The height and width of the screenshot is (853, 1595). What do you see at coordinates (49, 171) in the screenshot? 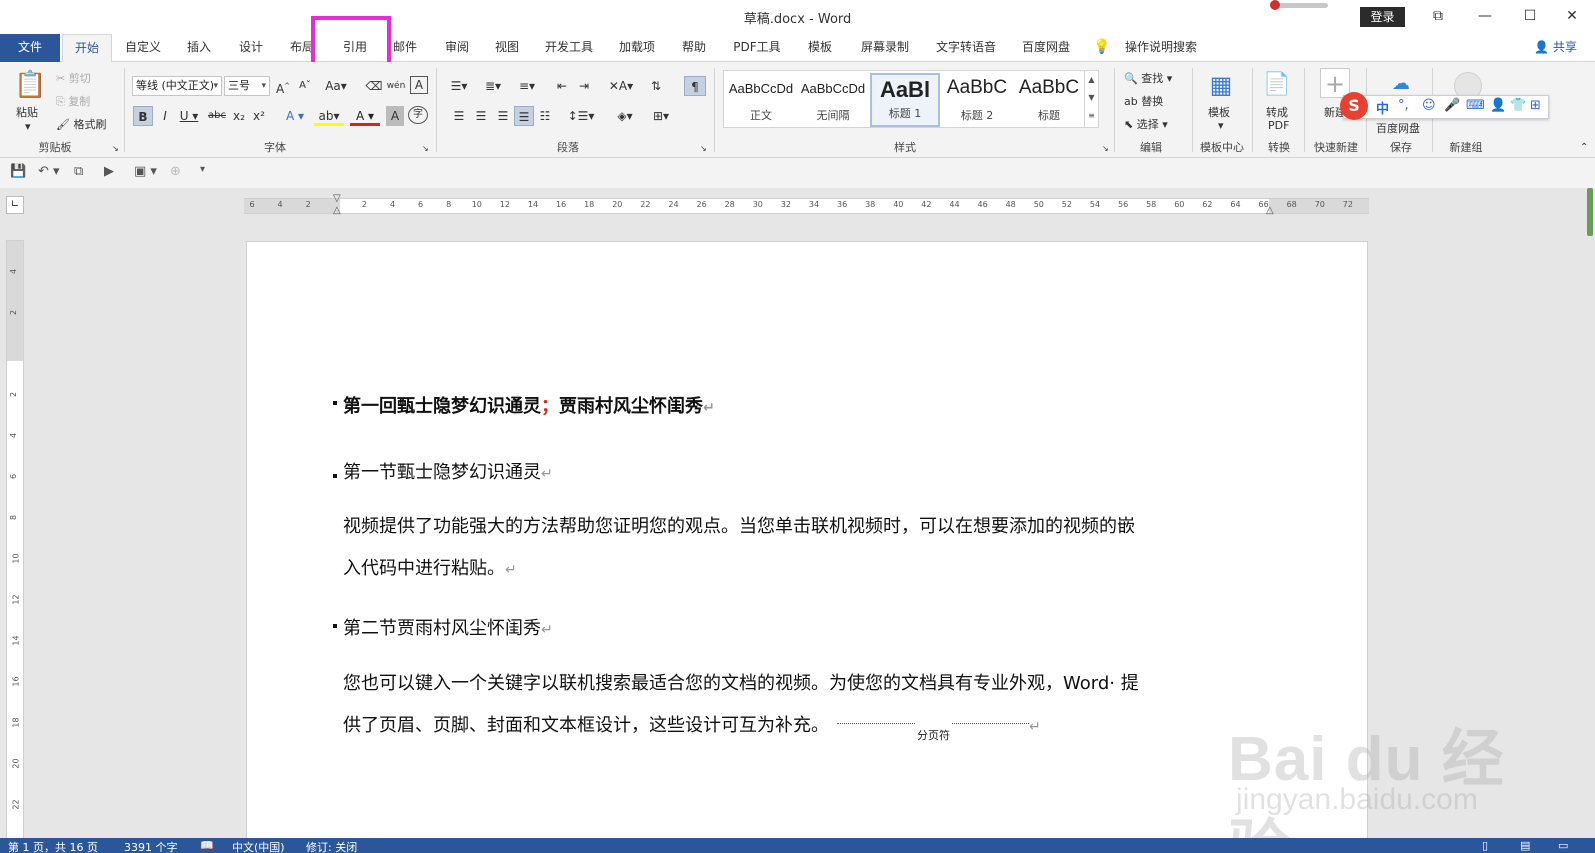
I see `undo-icon: ↶ ▾` at bounding box center [49, 171].